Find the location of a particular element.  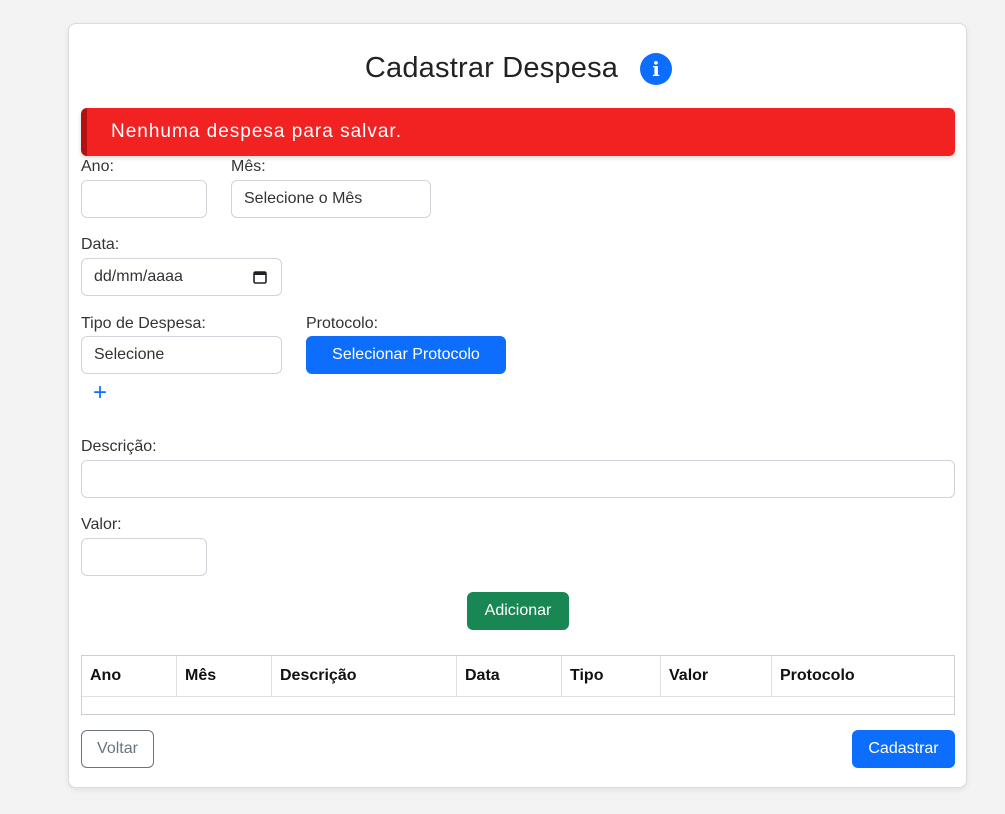

tipo-select-value: Selecione is located at coordinates (129, 354).